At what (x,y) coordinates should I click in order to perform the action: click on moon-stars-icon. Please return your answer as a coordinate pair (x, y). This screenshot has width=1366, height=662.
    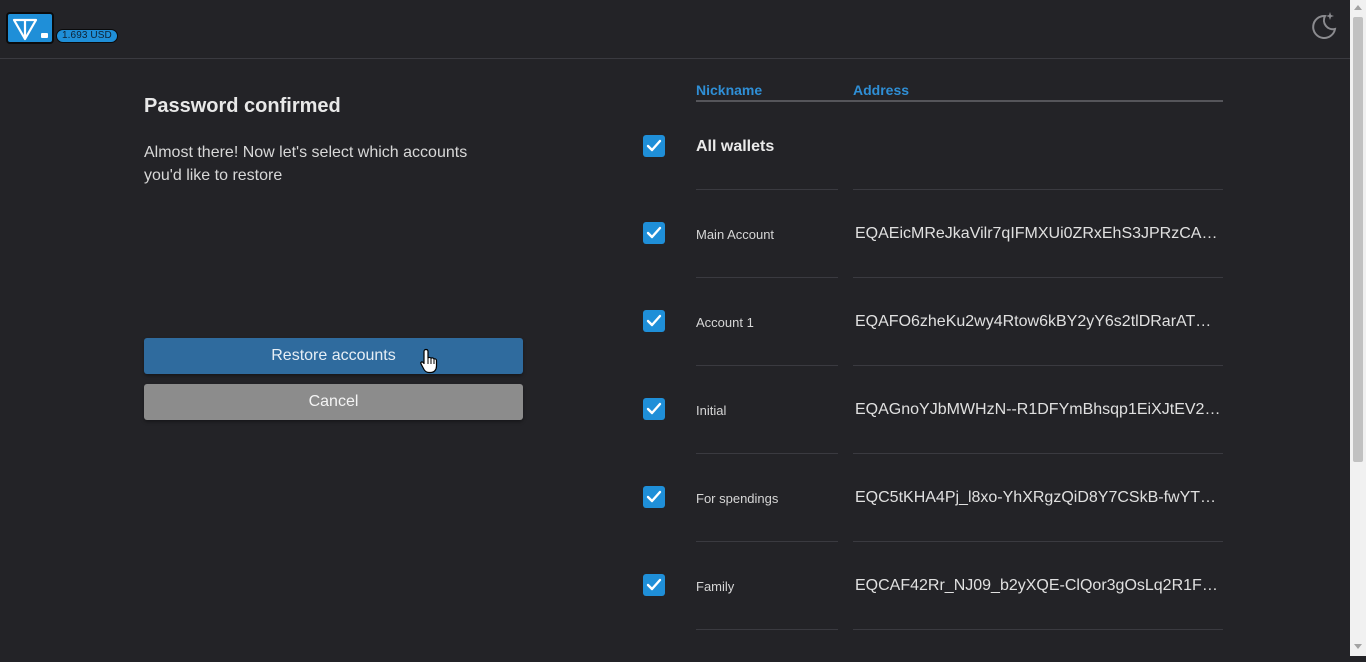
    Looking at the image, I should click on (1323, 25).